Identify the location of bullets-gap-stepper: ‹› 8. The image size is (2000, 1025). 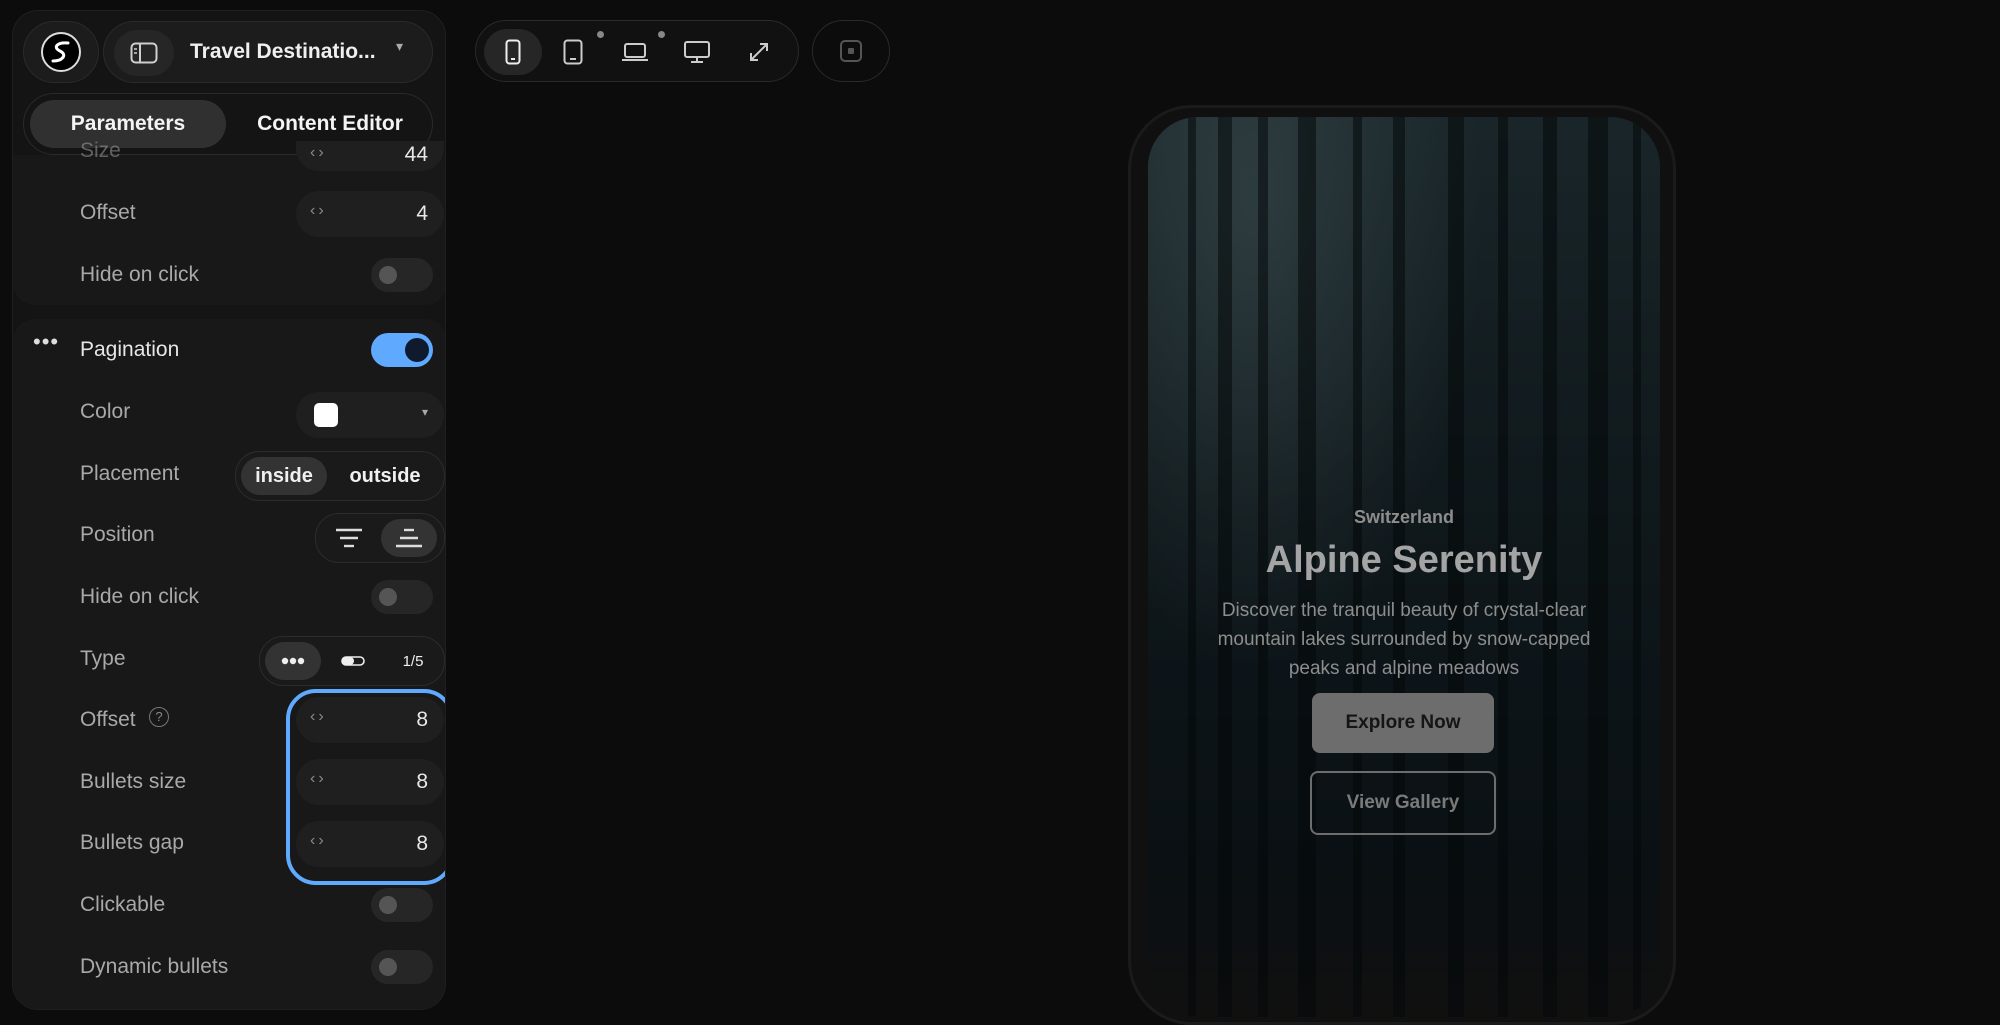
(370, 844).